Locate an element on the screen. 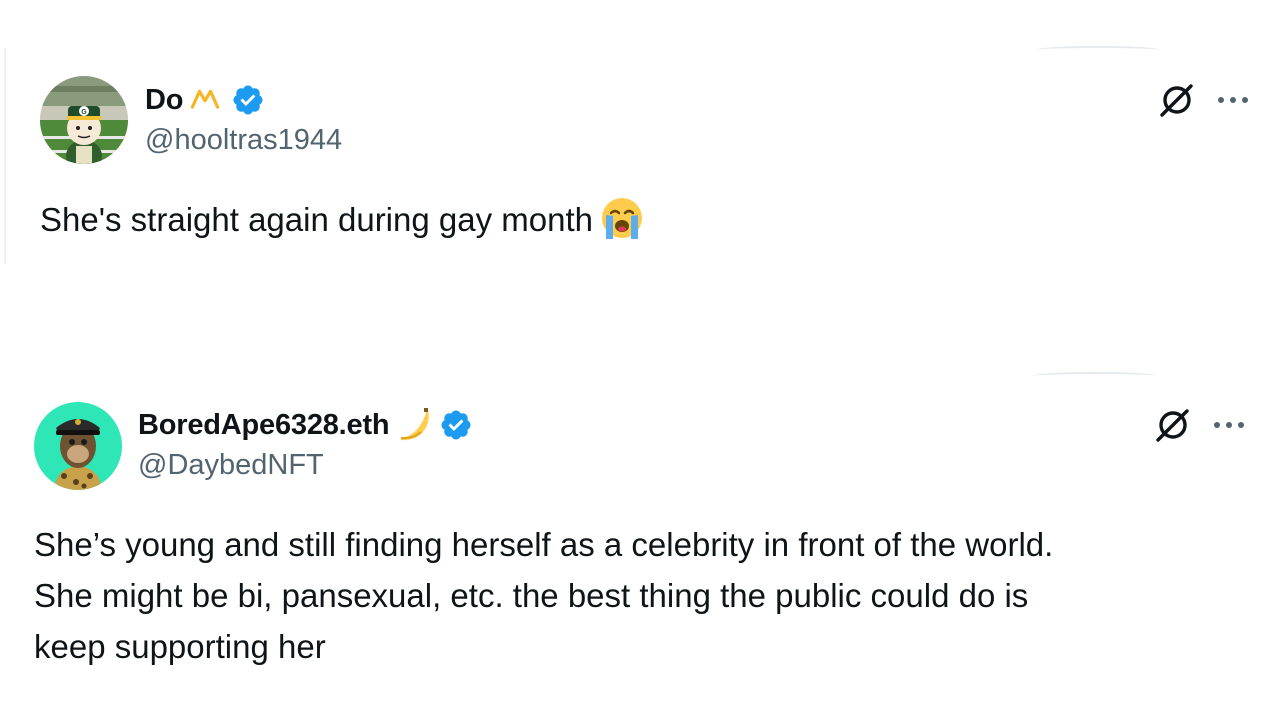  svg-text: G is located at coordinates (84, 112).